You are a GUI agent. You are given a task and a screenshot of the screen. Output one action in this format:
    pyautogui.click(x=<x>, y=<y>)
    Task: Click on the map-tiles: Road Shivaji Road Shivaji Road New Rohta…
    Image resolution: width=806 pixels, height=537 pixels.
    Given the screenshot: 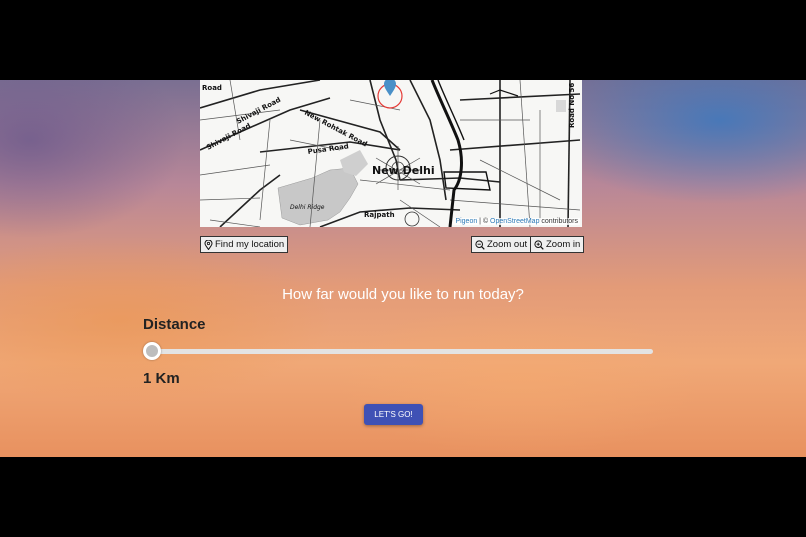 What is the action you would take?
    pyautogui.click(x=390, y=153)
    